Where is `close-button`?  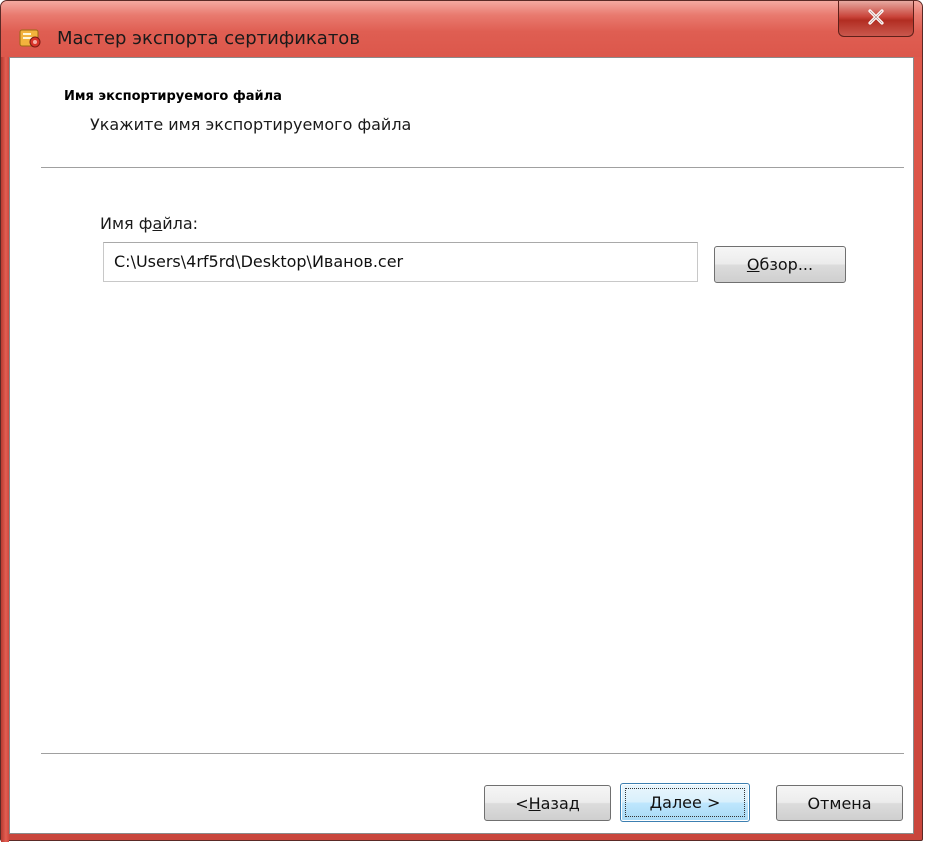
close-button is located at coordinates (876, 19).